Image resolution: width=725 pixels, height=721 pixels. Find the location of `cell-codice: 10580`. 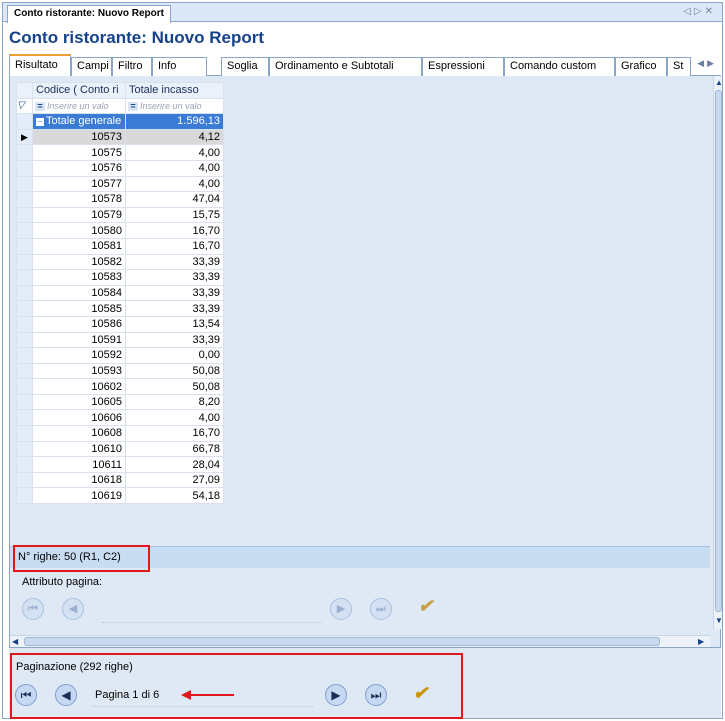

cell-codice: 10580 is located at coordinates (79, 230).